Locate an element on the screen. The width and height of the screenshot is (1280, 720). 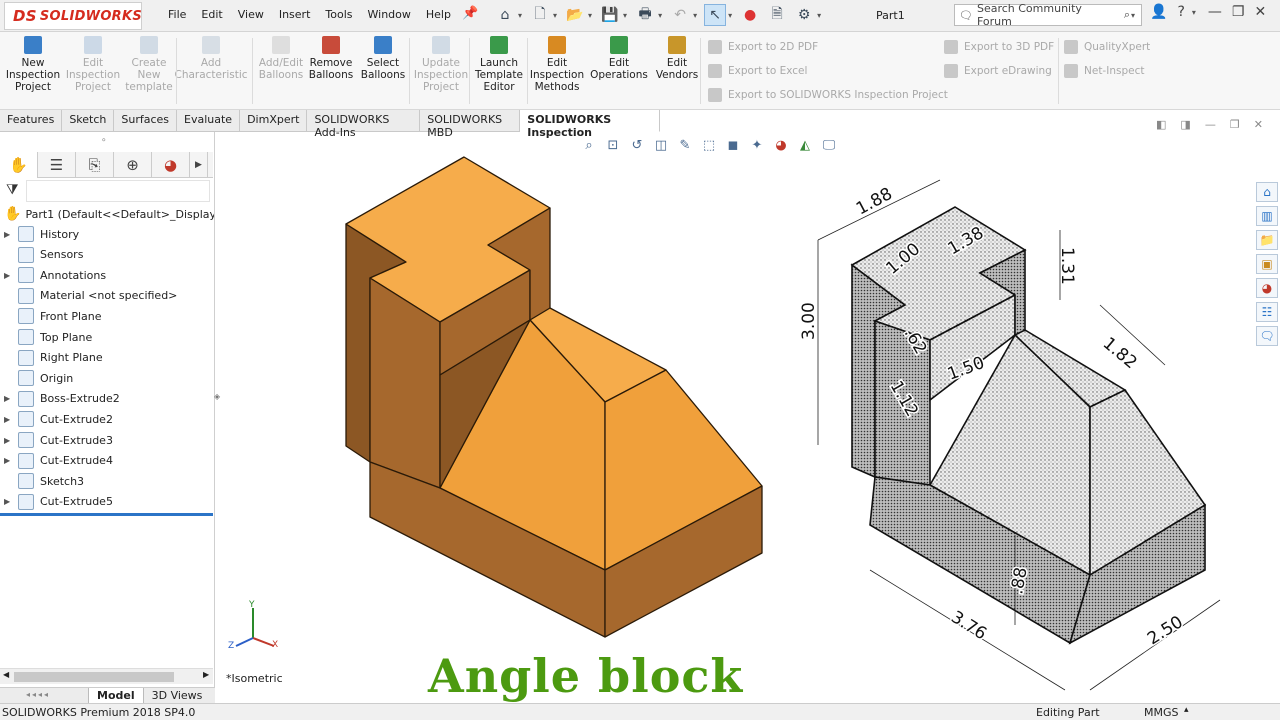
ribbon-button-7: Update Inspection Project is located at coordinates (441, 71).